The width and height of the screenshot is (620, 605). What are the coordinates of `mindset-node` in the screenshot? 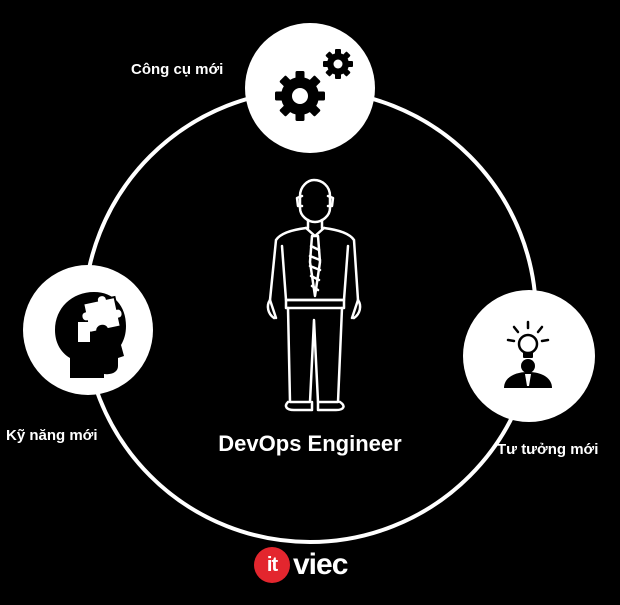 It's located at (529, 356).